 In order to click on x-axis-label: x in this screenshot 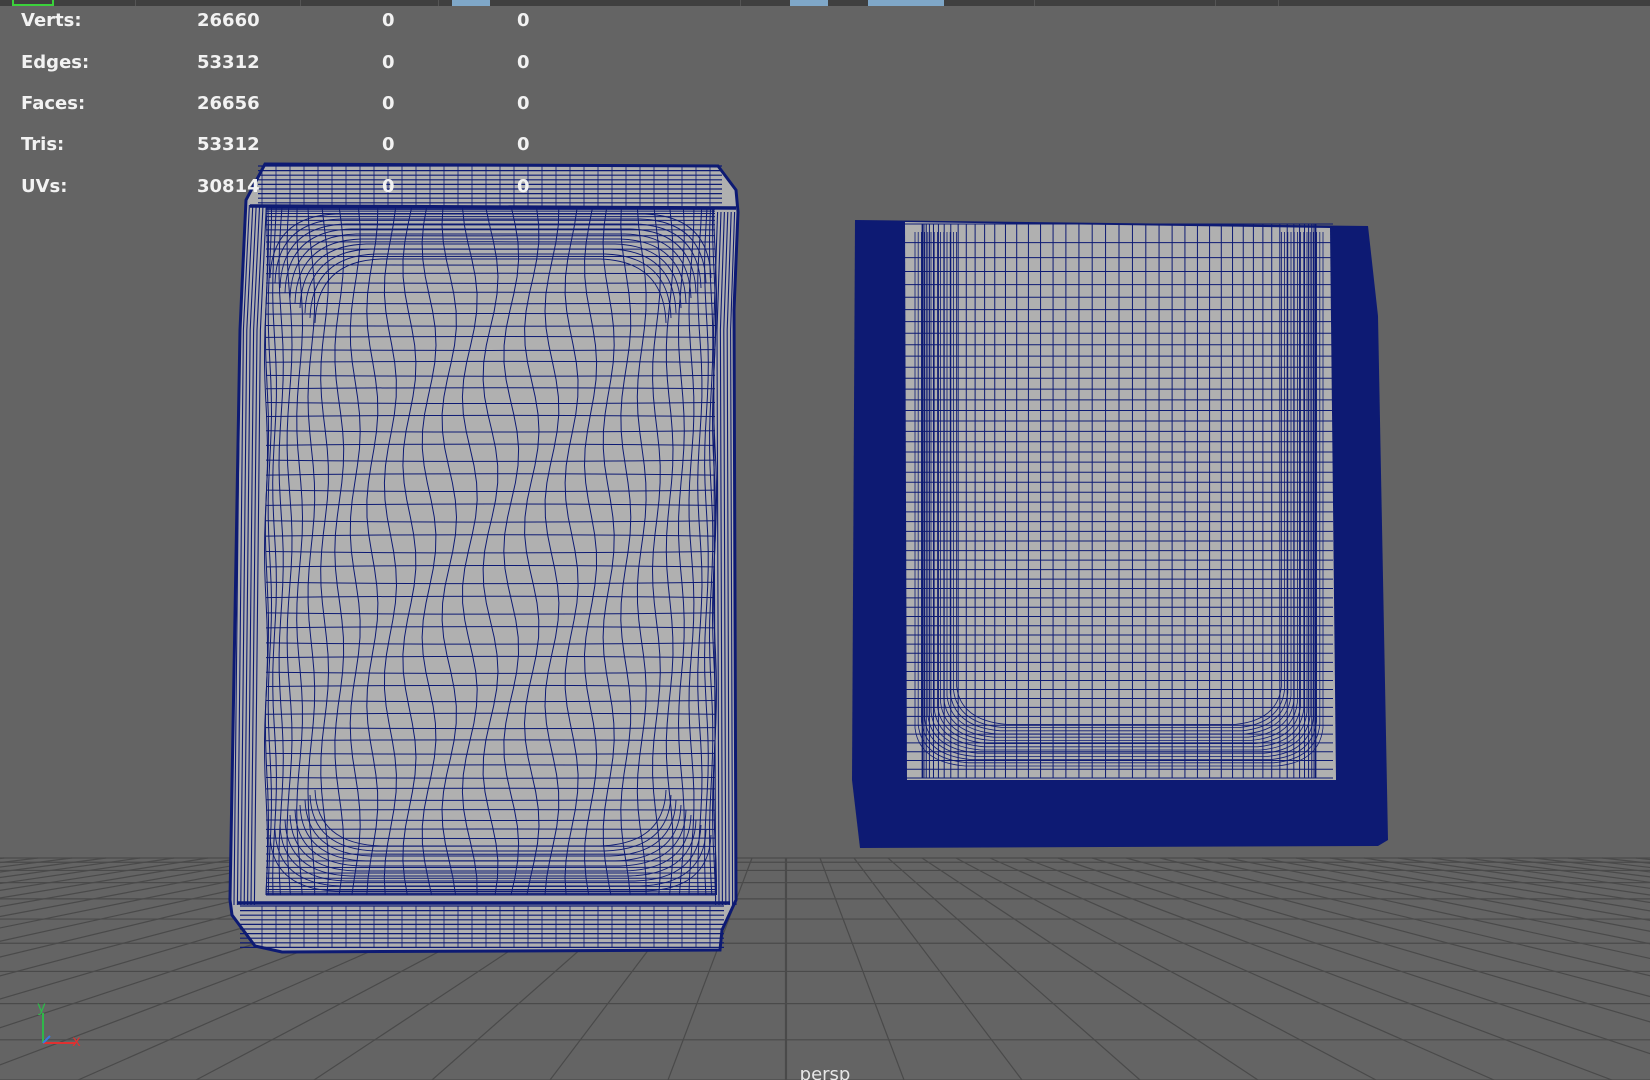, I will do `click(76, 1041)`.